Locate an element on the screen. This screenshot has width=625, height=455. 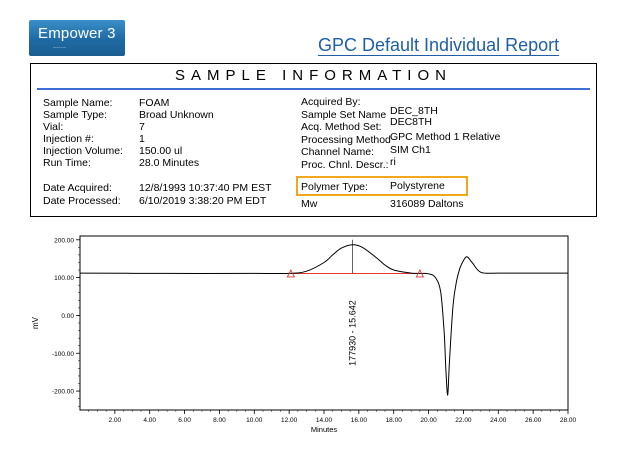
y-tick-label: 100.00 is located at coordinates (64, 278).